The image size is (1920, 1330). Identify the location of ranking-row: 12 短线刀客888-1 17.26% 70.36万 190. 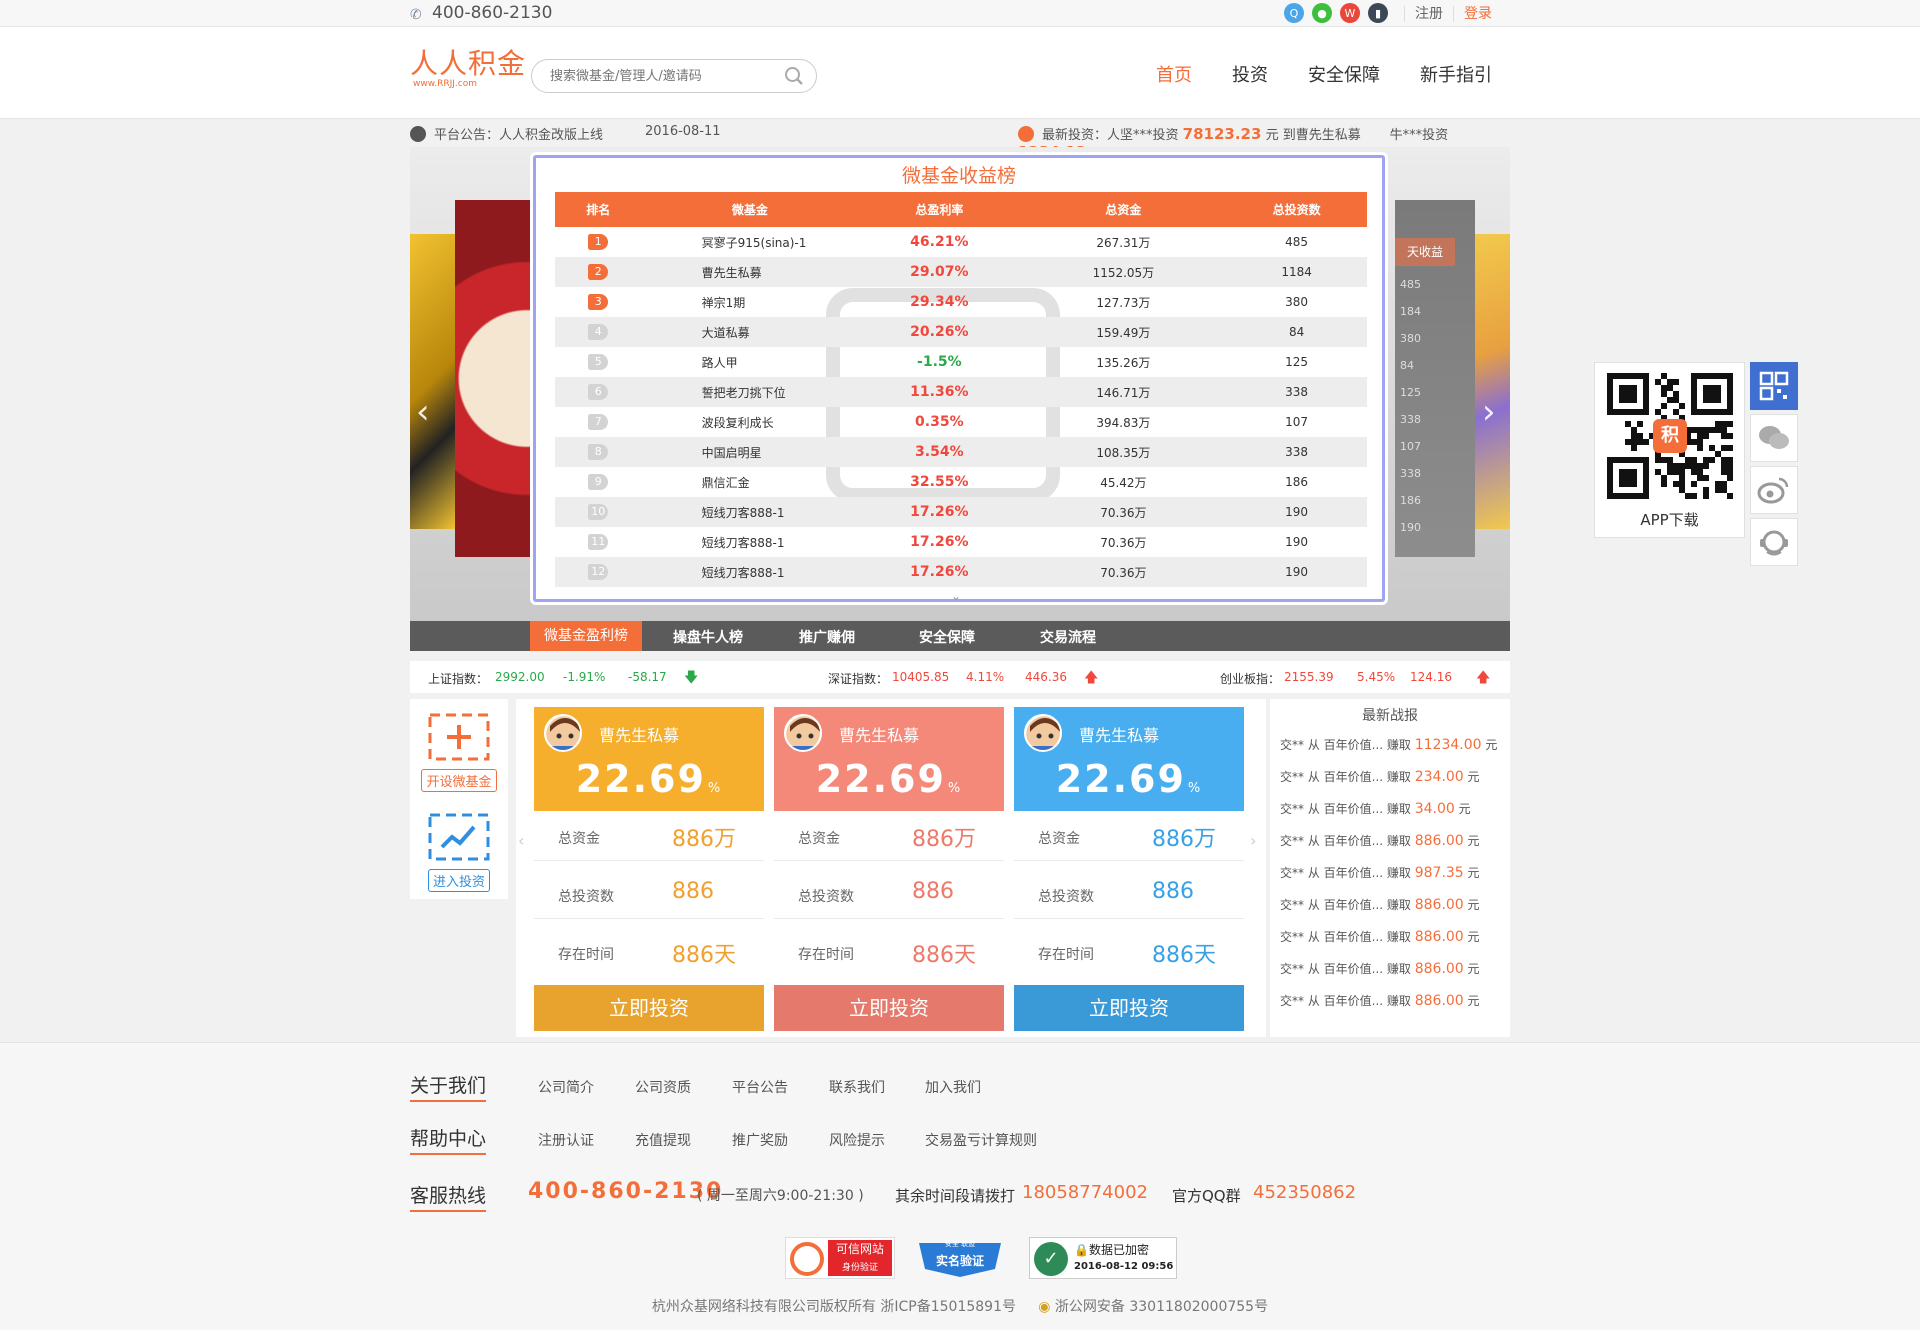
(961, 572).